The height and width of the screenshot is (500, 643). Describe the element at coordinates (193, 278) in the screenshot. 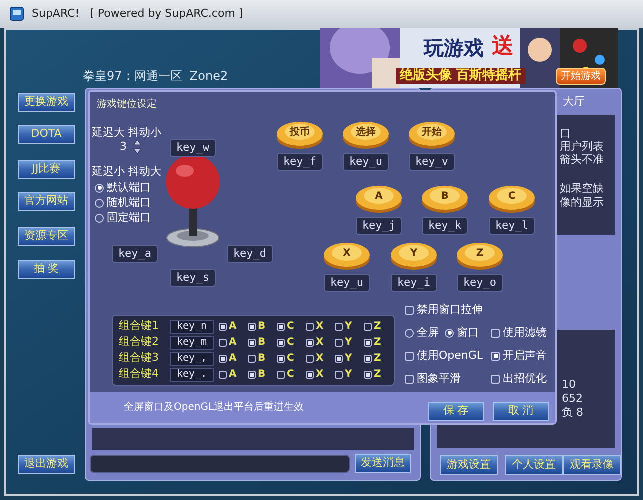

I see `key-field: key_s` at that location.